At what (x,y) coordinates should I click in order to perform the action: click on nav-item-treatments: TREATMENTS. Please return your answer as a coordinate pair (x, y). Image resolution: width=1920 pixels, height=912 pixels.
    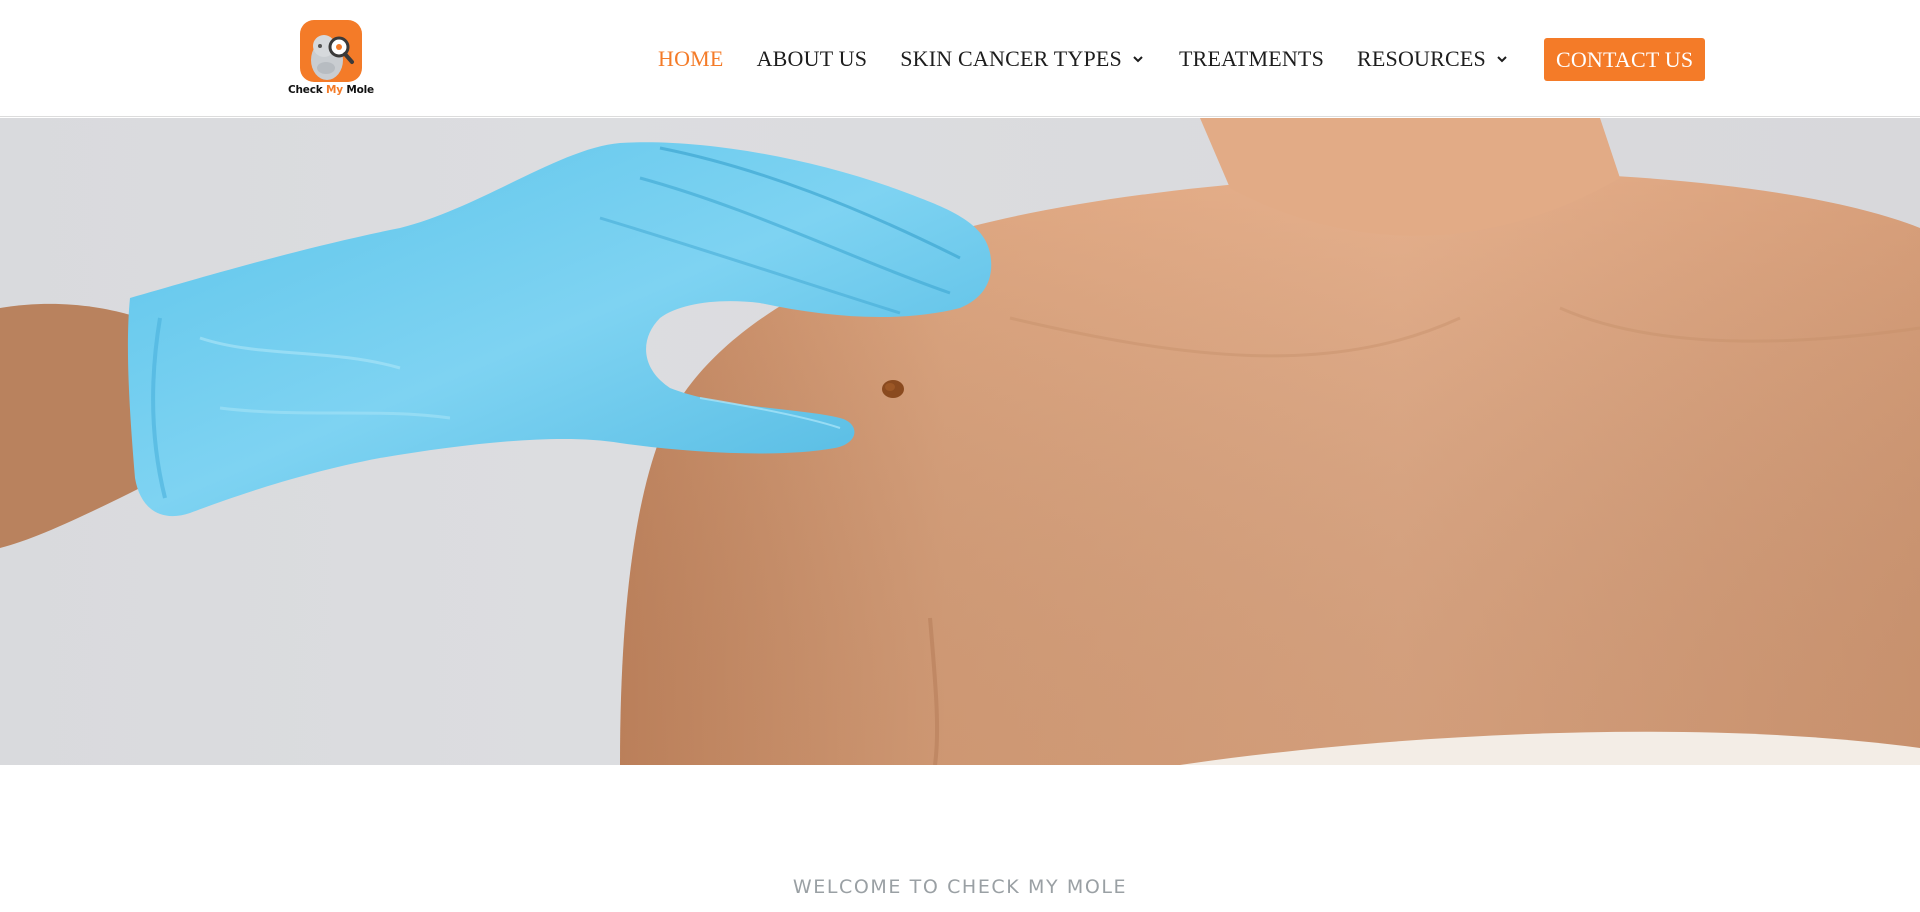
    Looking at the image, I should click on (1251, 59).